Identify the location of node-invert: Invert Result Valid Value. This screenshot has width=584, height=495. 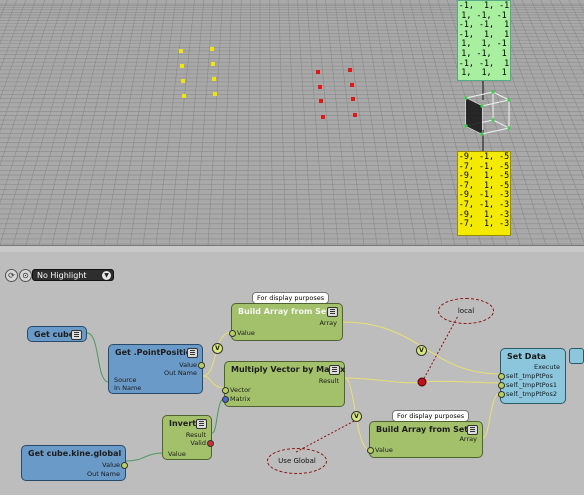
(188, 437).